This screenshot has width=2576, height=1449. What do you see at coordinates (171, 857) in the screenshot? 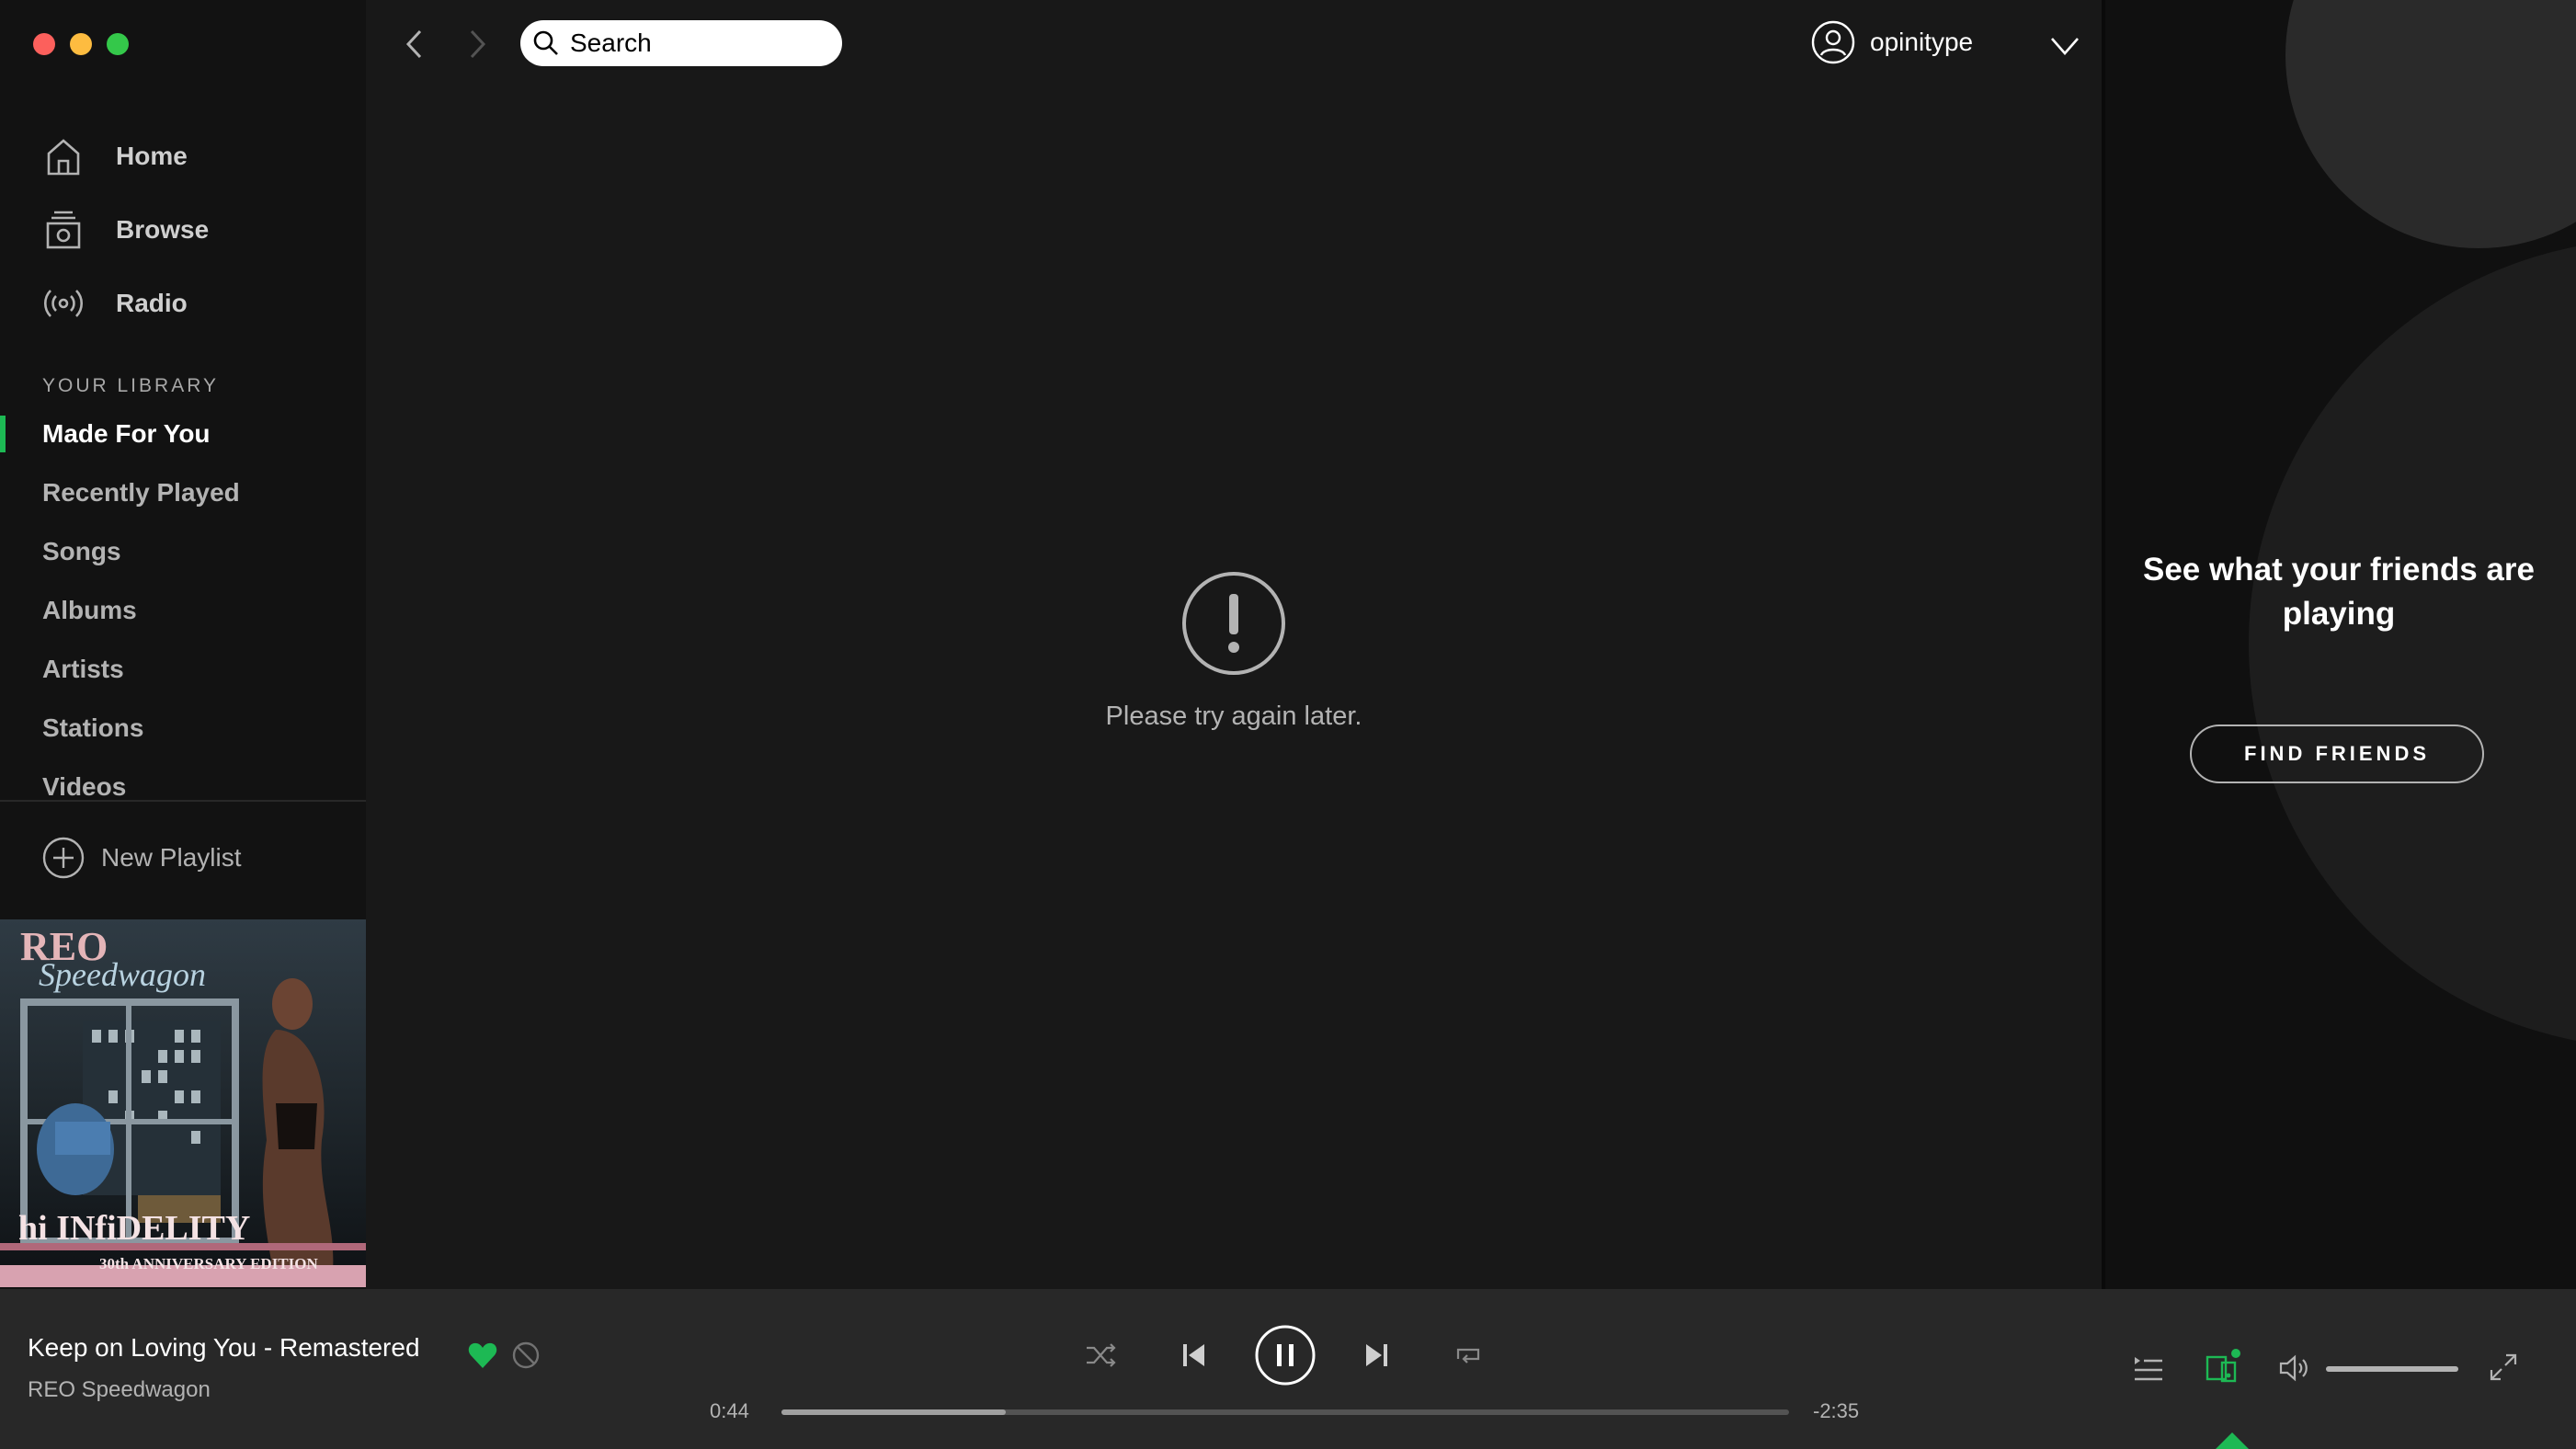
I see `new-playlist-label: New Playlist` at bounding box center [171, 857].